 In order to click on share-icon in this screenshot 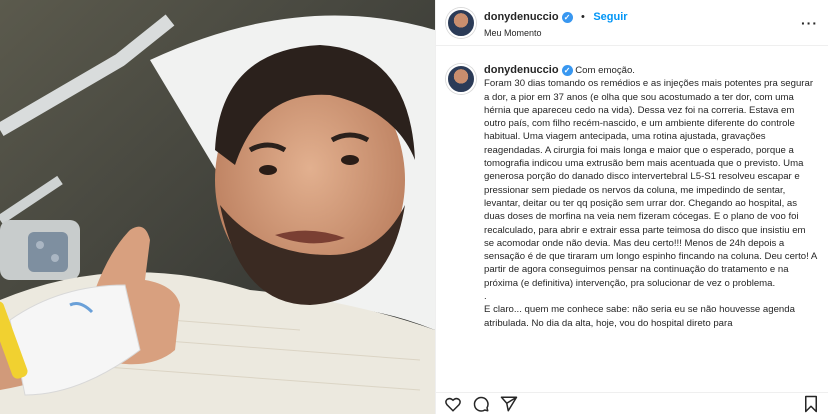, I will do `click(509, 404)`.